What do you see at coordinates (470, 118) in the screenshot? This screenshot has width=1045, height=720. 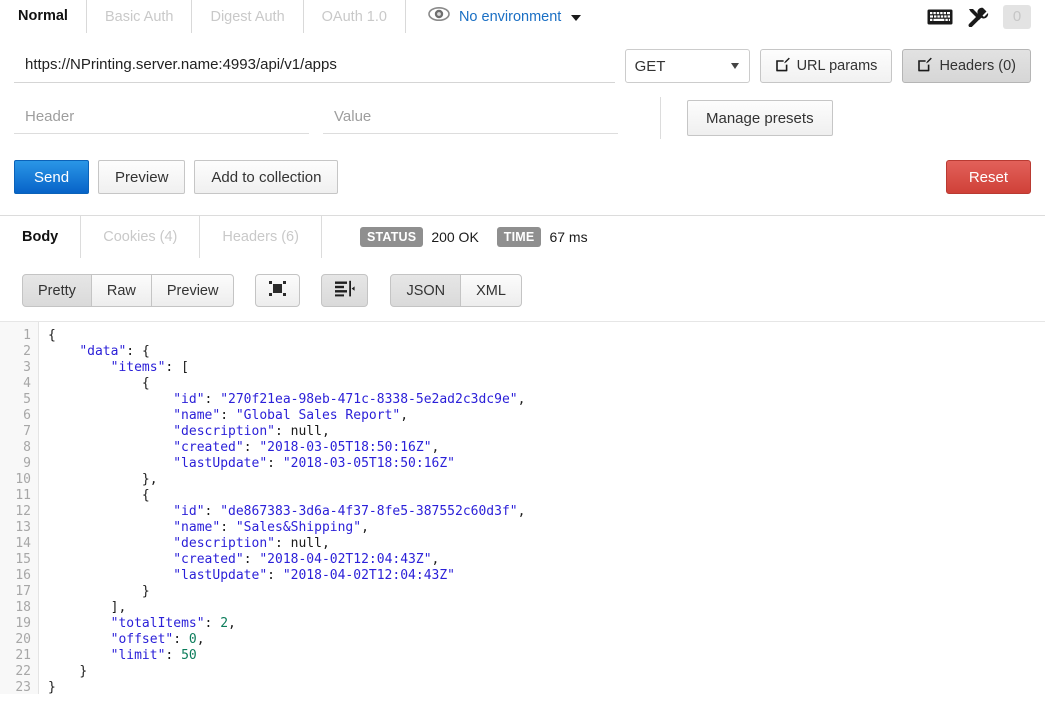 I see `header-value-input` at bounding box center [470, 118].